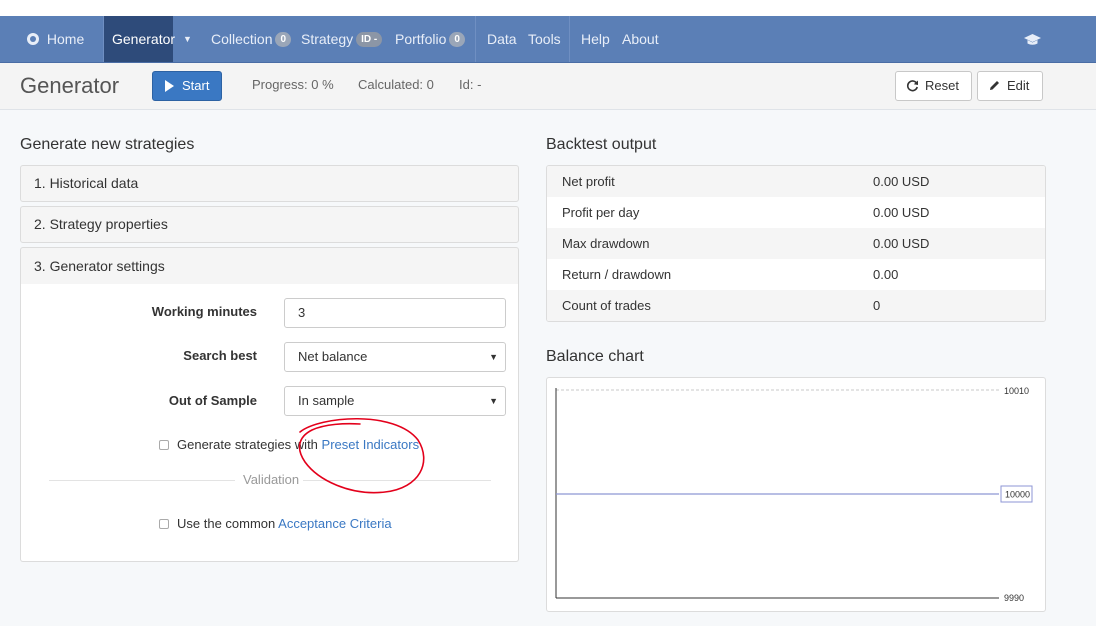  What do you see at coordinates (796, 181) in the screenshot?
I see `table-row: Net profit 0.00 USD` at bounding box center [796, 181].